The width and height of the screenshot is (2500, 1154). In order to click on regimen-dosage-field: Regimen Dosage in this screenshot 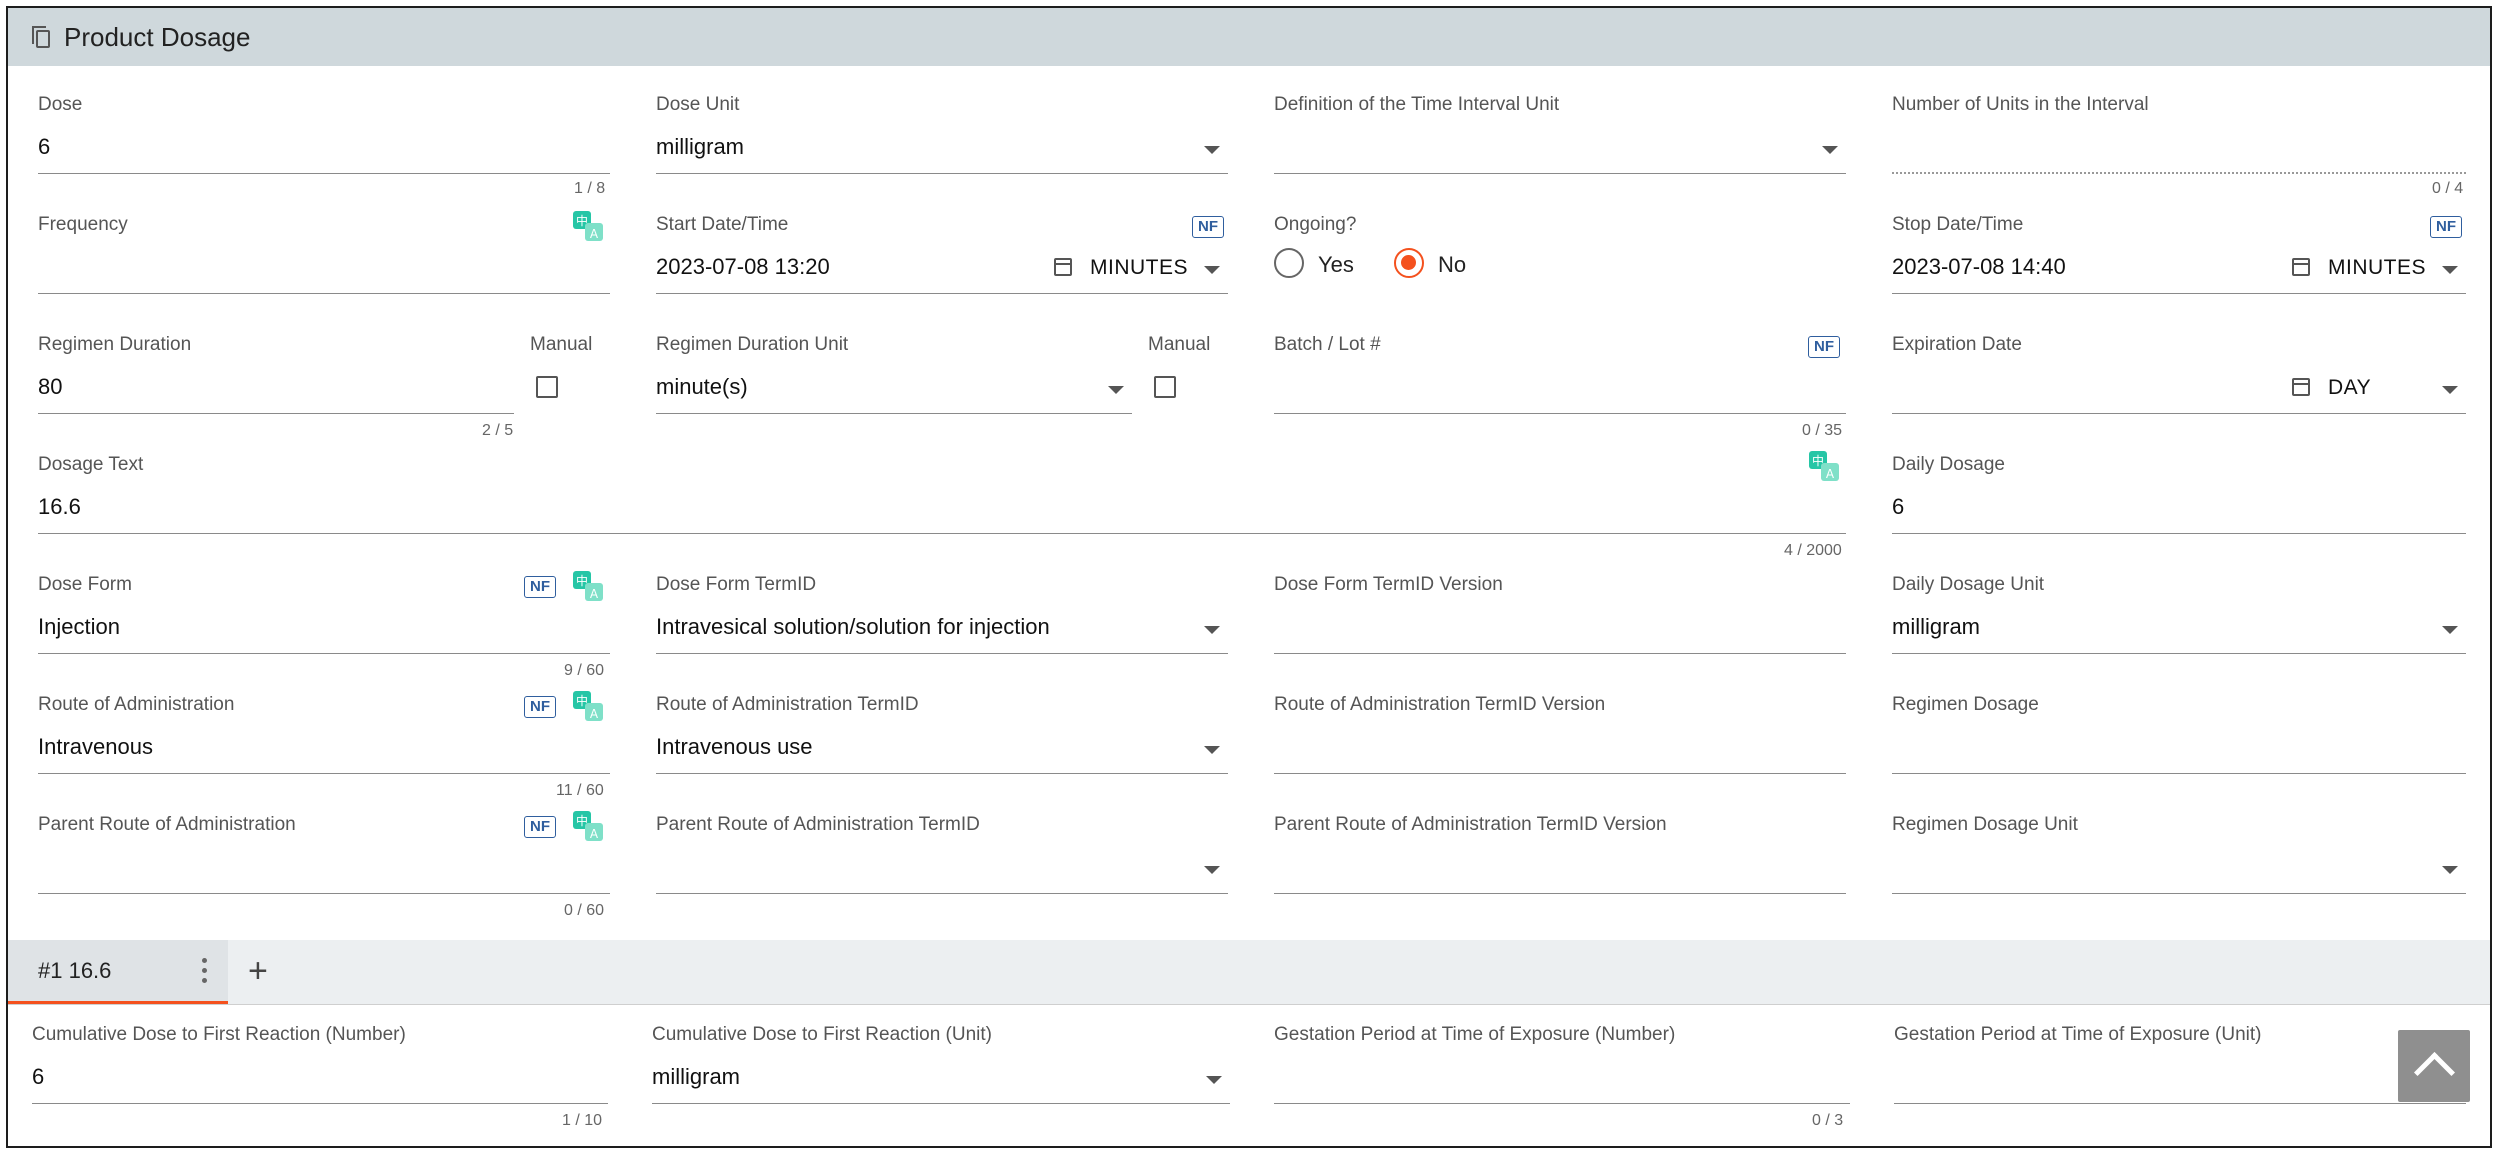, I will do `click(2179, 734)`.